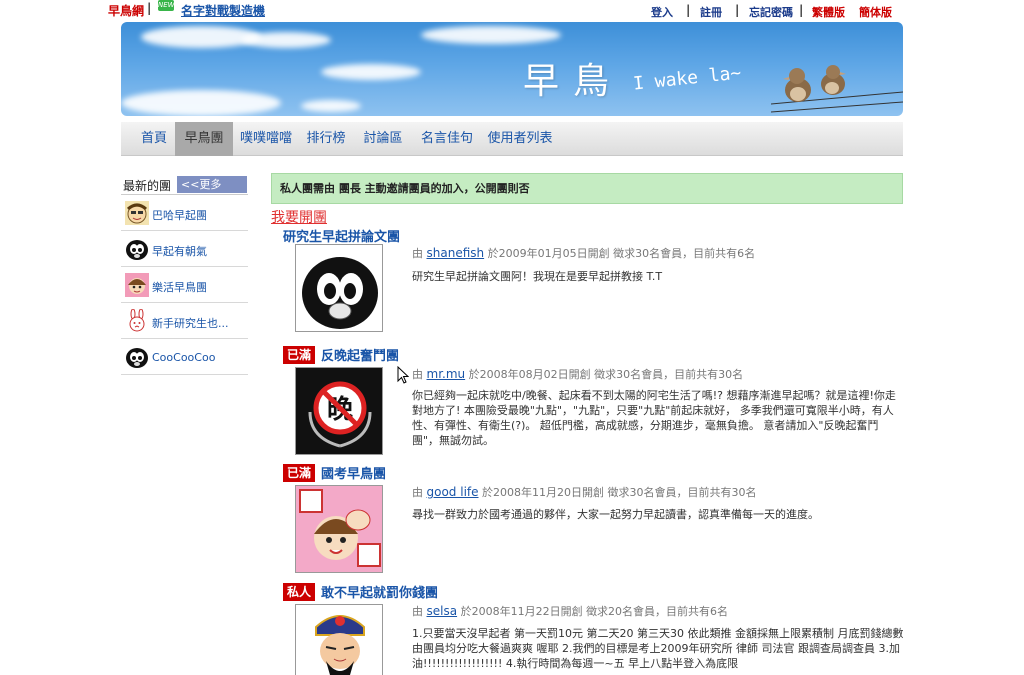 This screenshot has width=1024, height=675. What do you see at coordinates (299, 591) in the screenshot?
I see `status-badge: 私人` at bounding box center [299, 591].